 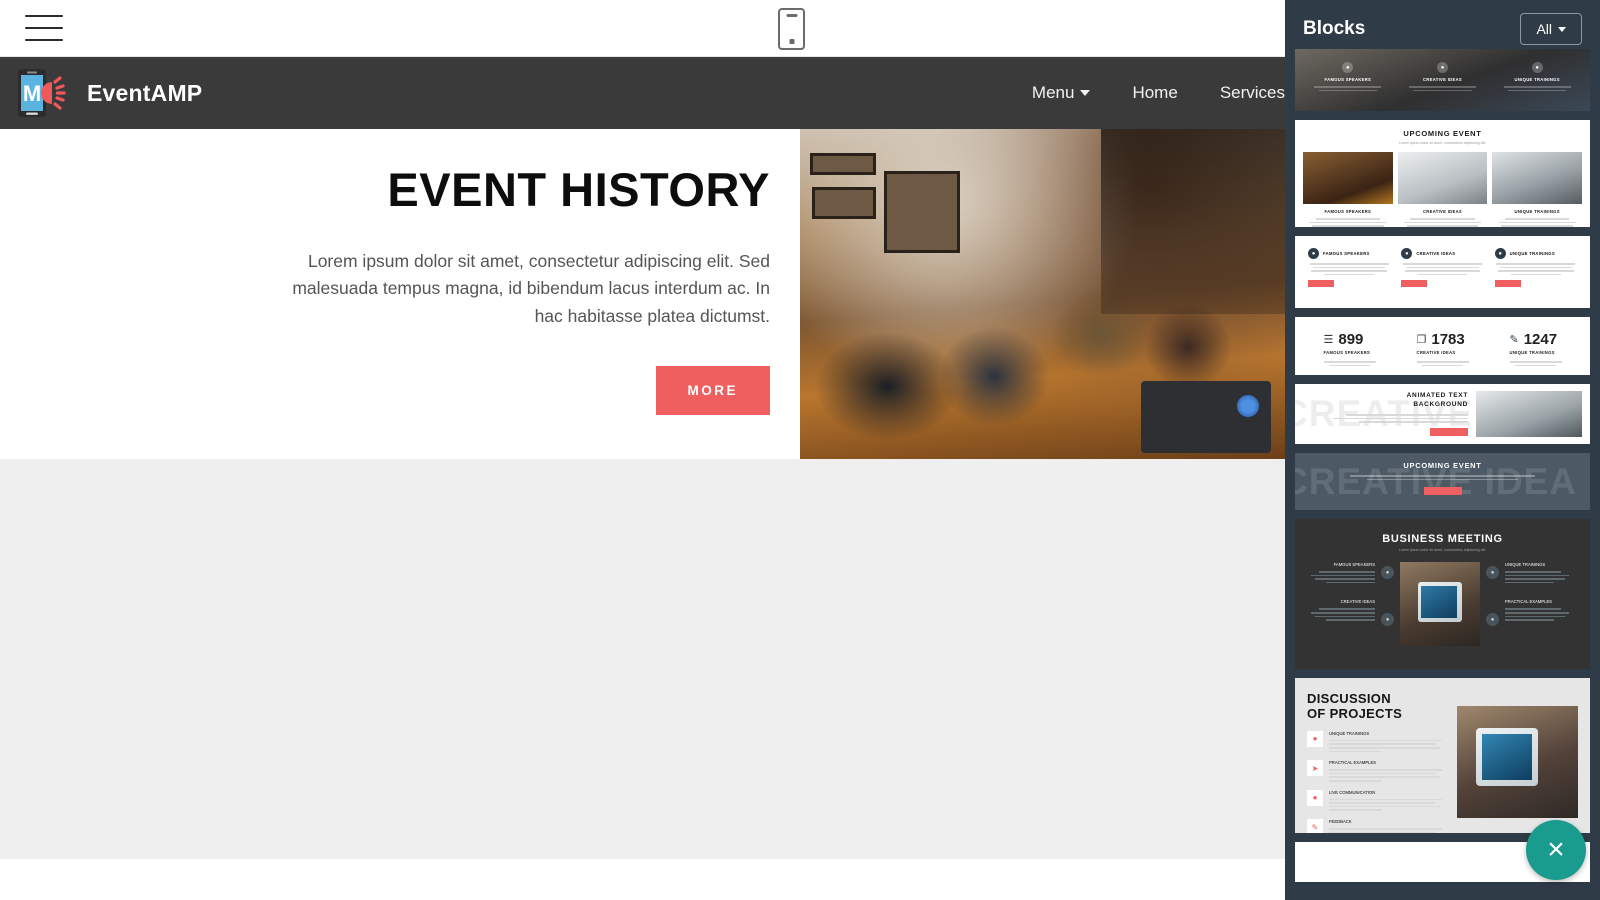 I want to click on list-item: ✎ FEEDBACK, so click(x=1377, y=826).